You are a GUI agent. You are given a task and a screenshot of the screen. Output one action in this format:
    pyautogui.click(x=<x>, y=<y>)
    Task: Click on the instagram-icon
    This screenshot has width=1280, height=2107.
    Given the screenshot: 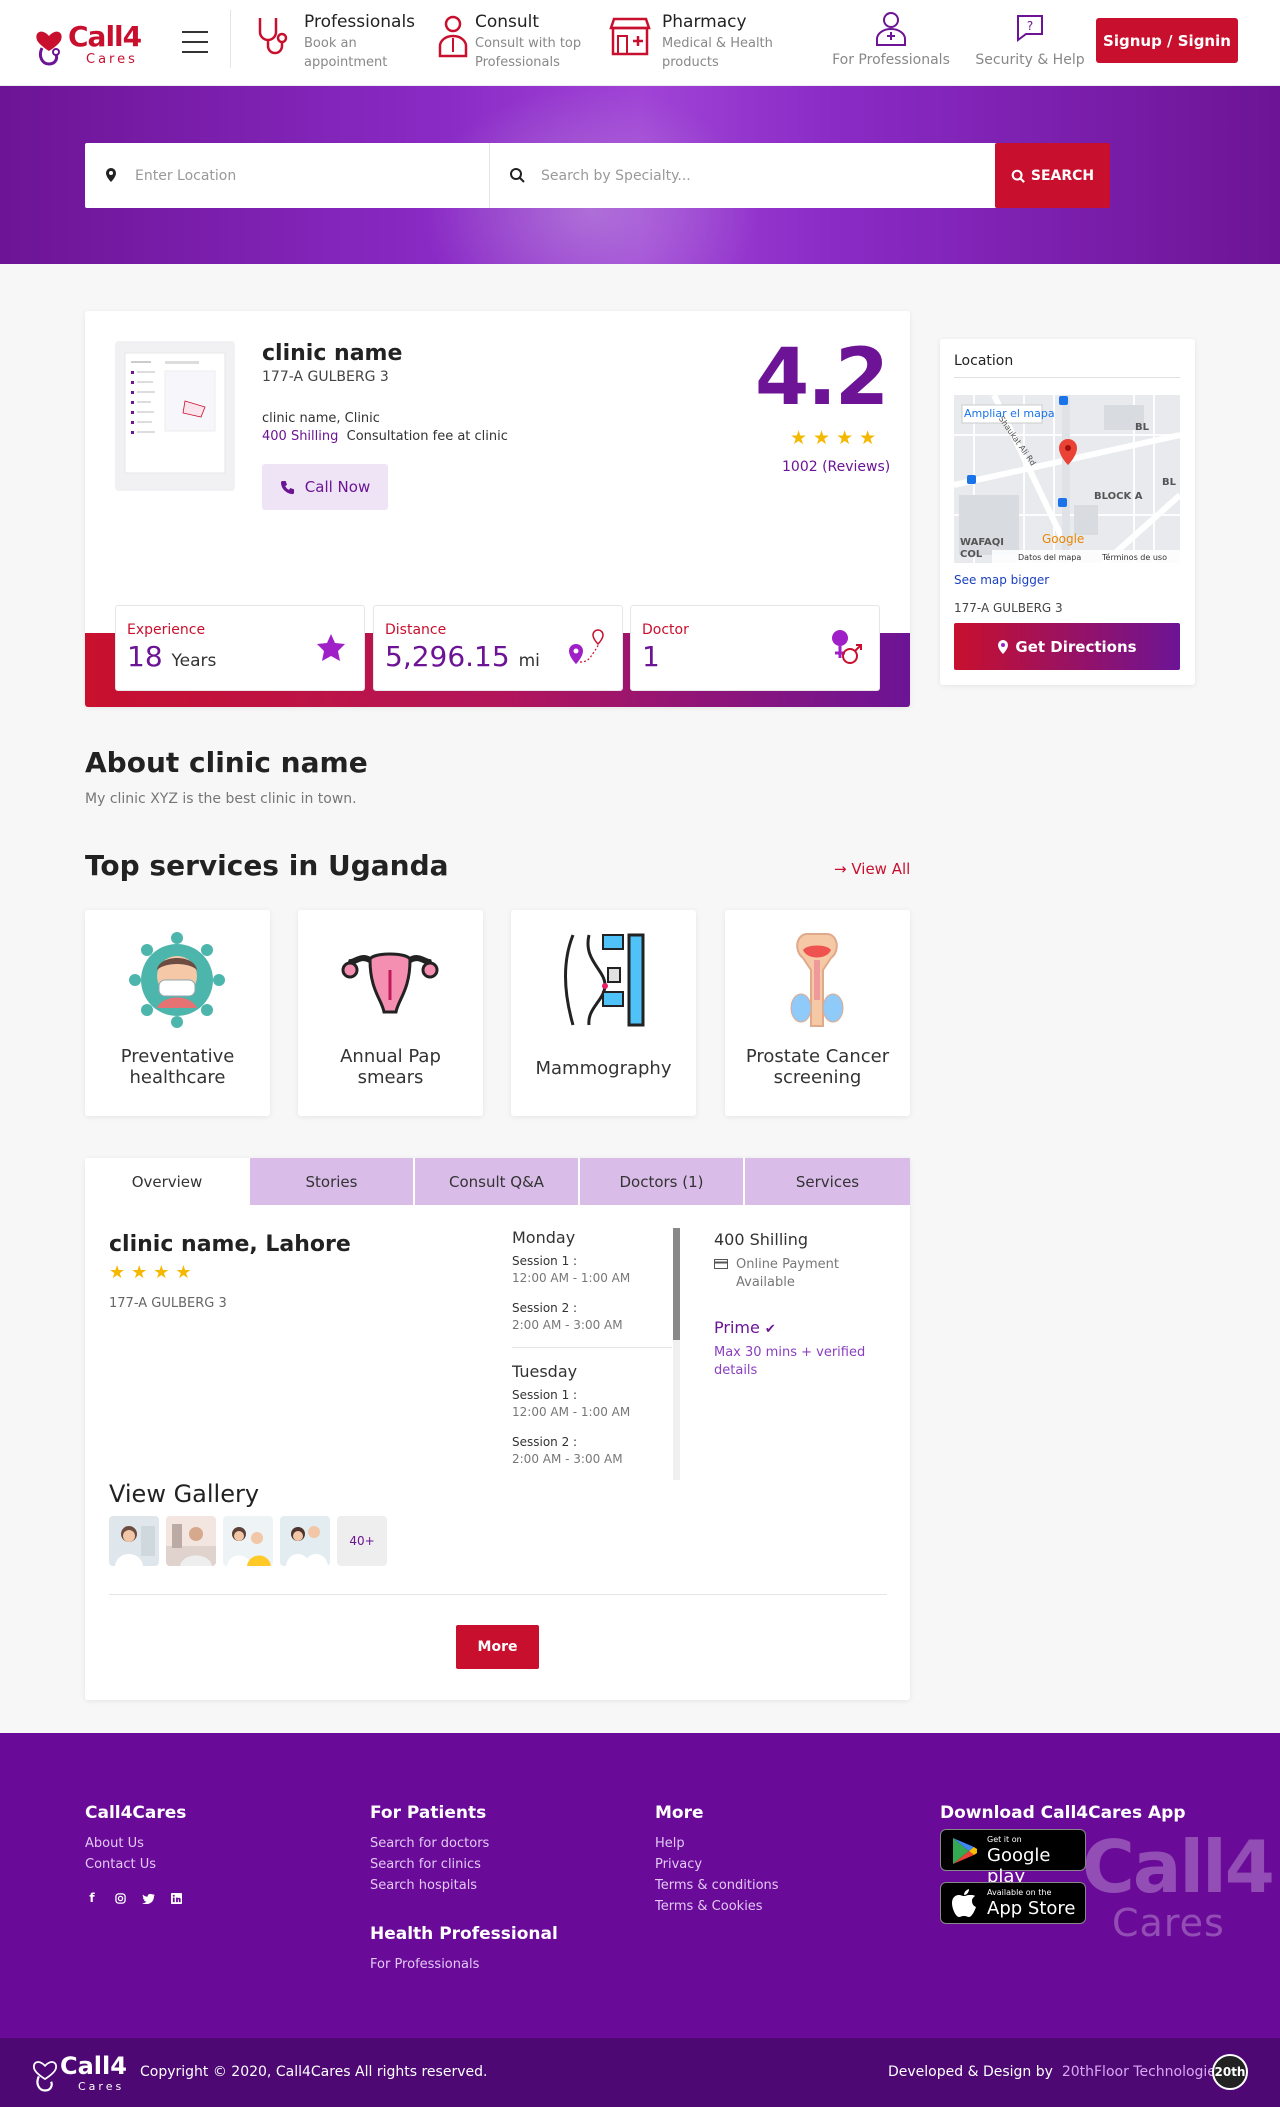 What is the action you would take?
    pyautogui.click(x=120, y=1898)
    